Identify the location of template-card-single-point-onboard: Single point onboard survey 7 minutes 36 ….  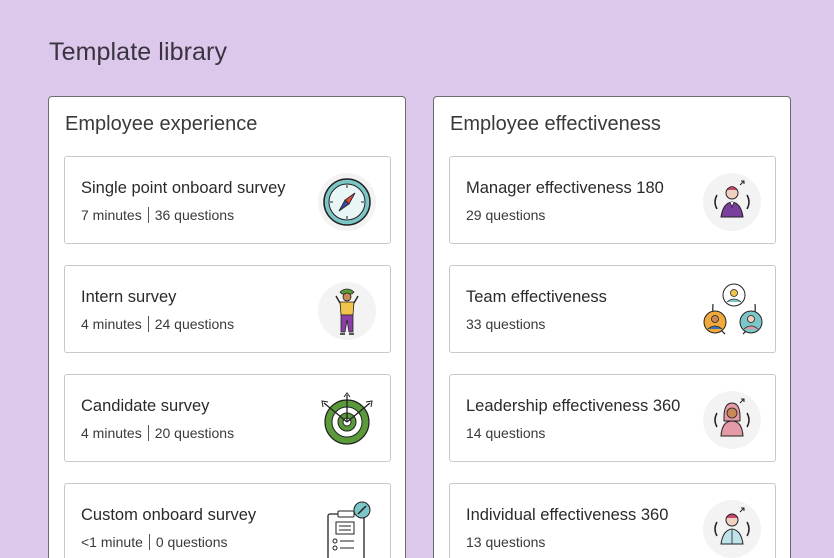
(227, 200).